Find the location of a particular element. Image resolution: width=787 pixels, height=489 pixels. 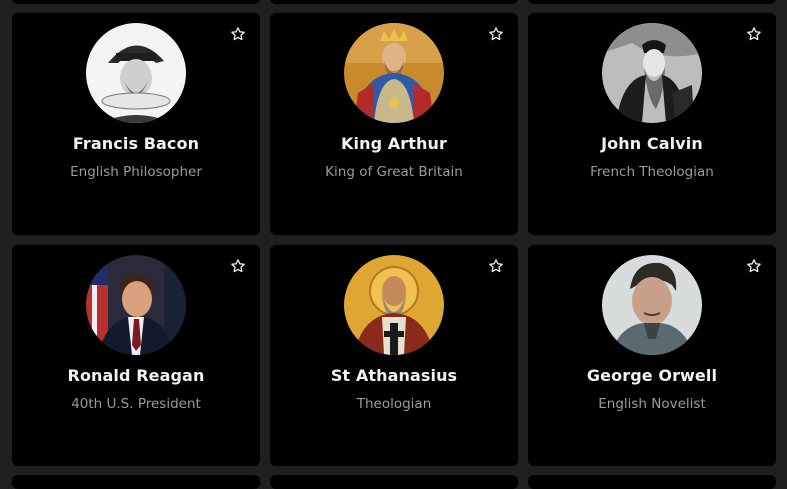

person-title: Theologian is located at coordinates (394, 404).